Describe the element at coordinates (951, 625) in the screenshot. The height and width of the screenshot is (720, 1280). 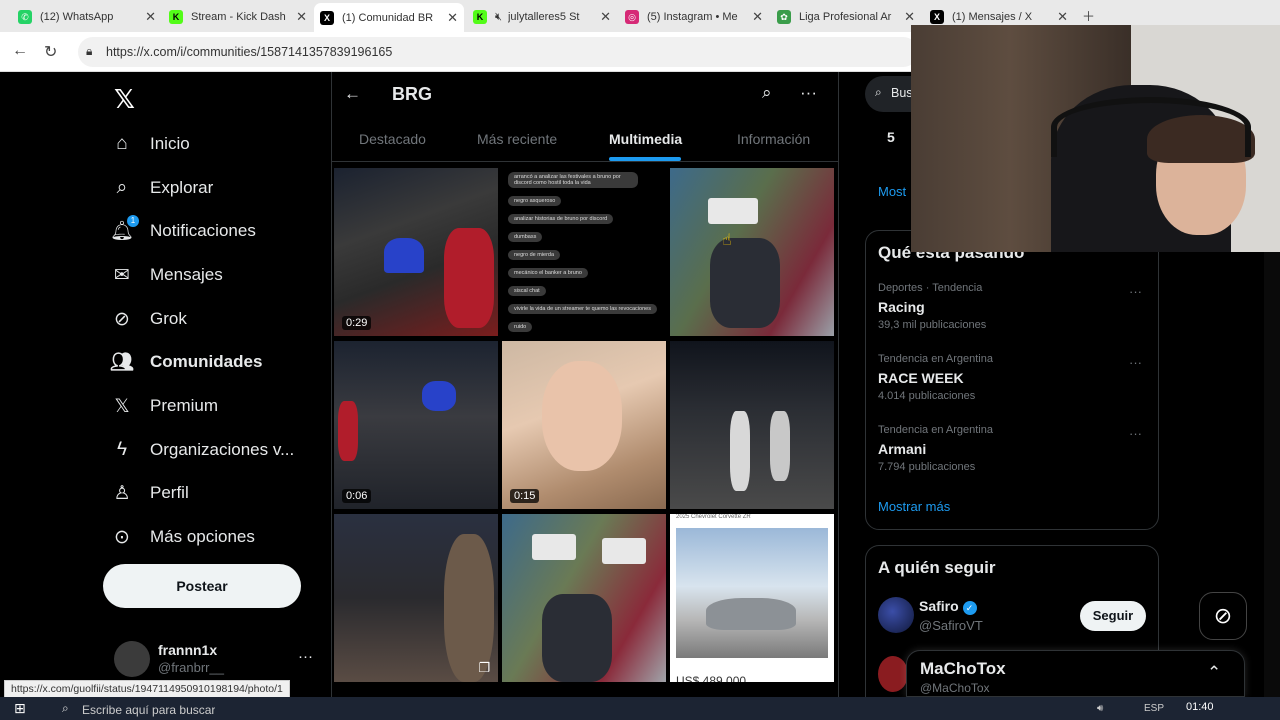
I see `suggested-user-handle: @SafiroVT` at that location.